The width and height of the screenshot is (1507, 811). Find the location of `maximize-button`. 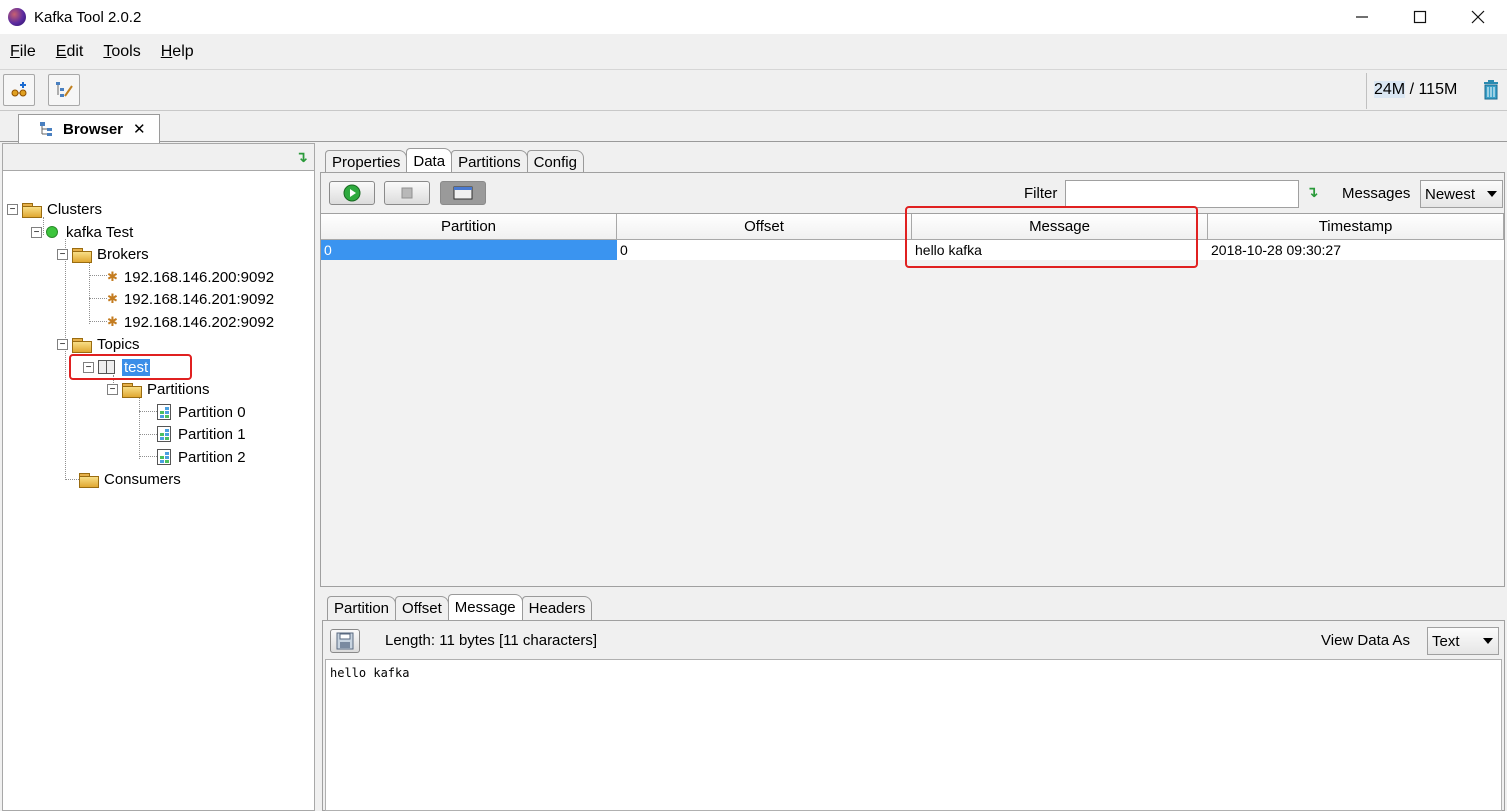

maximize-button is located at coordinates (1420, 17).